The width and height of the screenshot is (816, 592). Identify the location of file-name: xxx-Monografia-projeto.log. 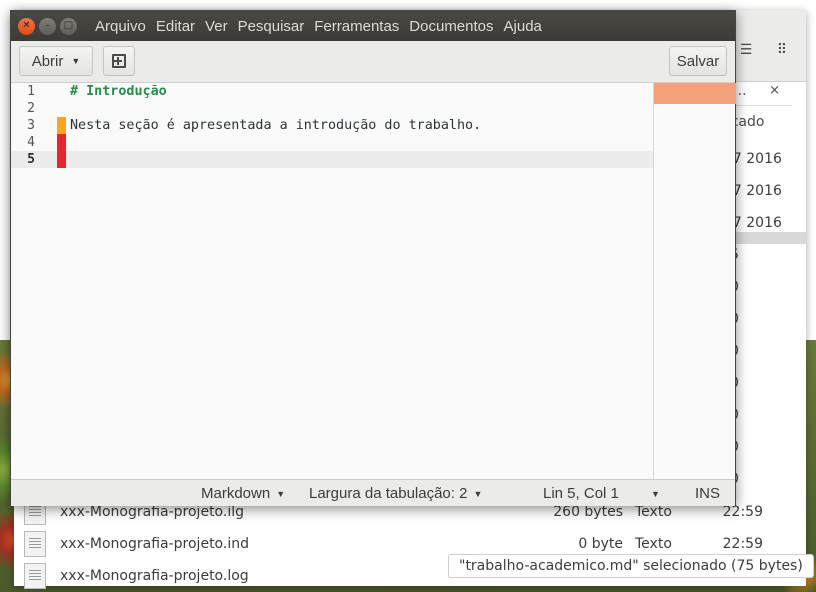
(154, 576).